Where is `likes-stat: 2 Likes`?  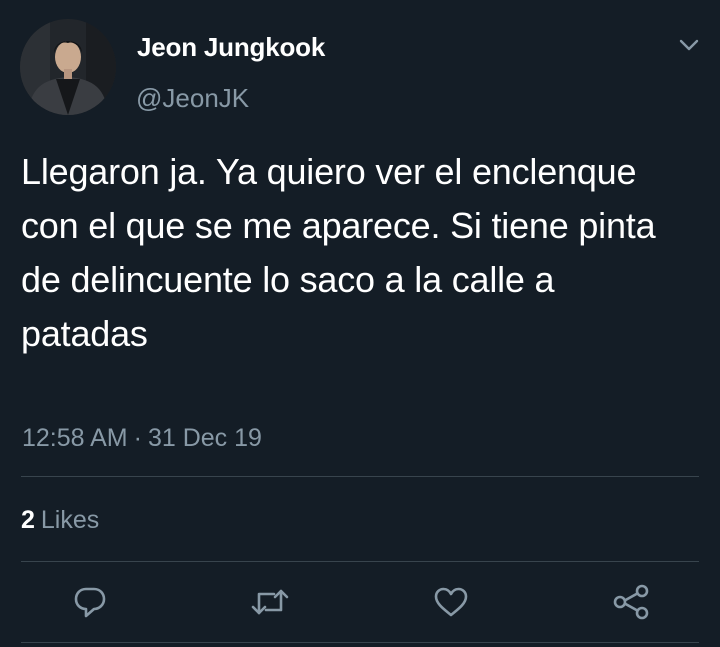
likes-stat: 2 Likes is located at coordinates (60, 520).